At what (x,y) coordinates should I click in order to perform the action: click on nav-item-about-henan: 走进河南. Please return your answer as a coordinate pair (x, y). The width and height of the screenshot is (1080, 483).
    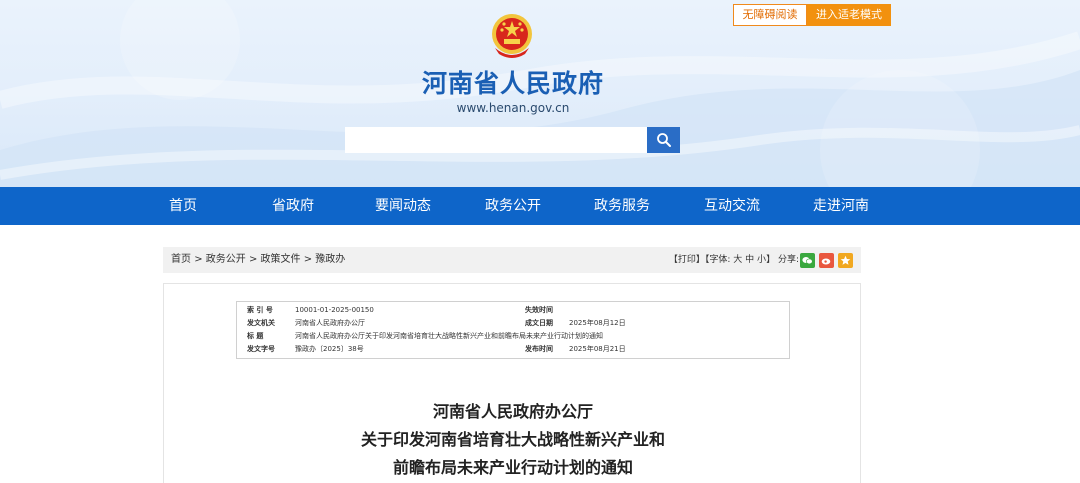
    Looking at the image, I should click on (841, 206).